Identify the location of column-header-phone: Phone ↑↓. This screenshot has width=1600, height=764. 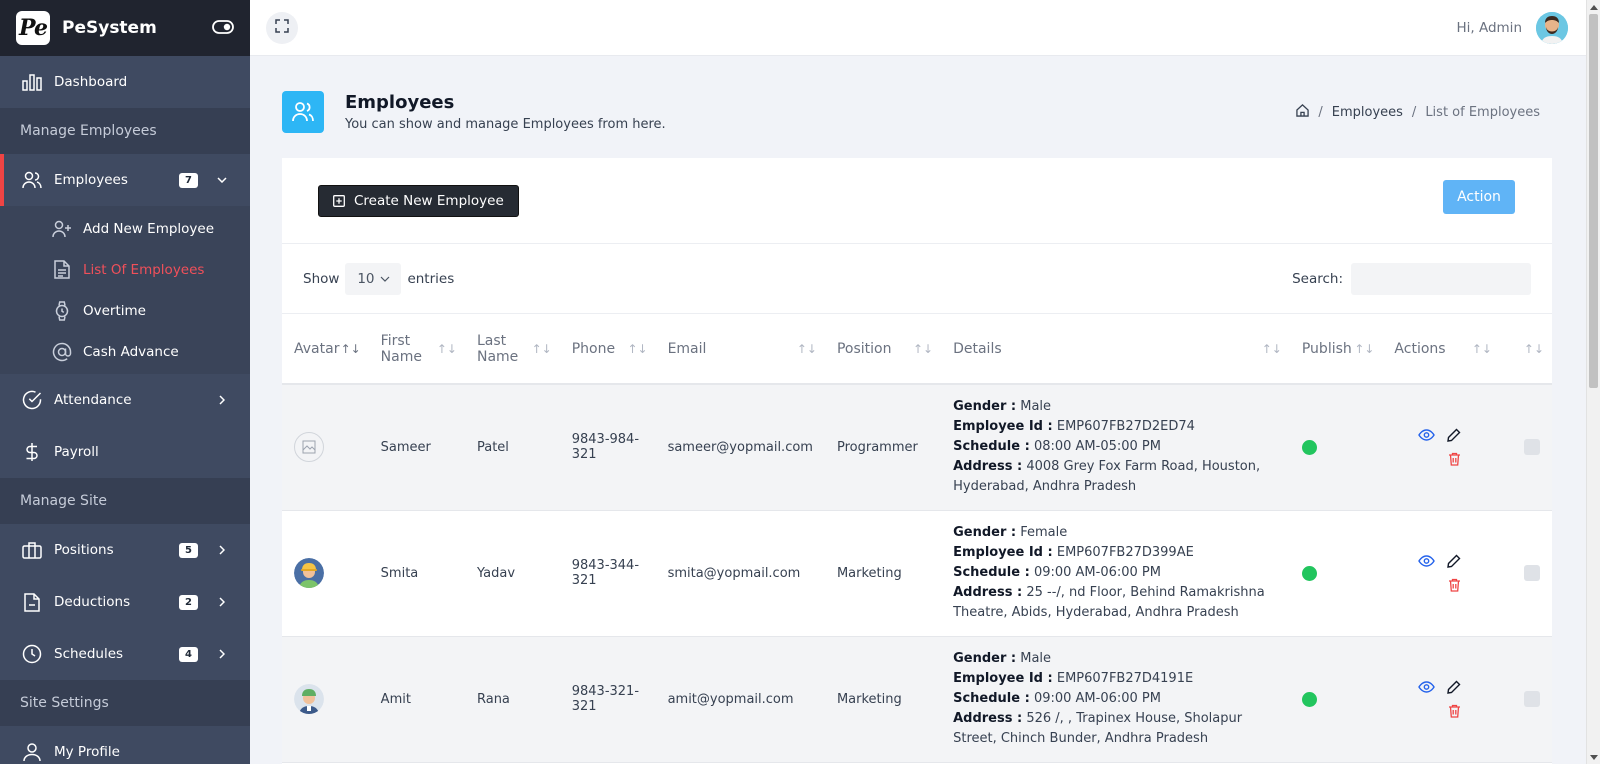
(607, 349).